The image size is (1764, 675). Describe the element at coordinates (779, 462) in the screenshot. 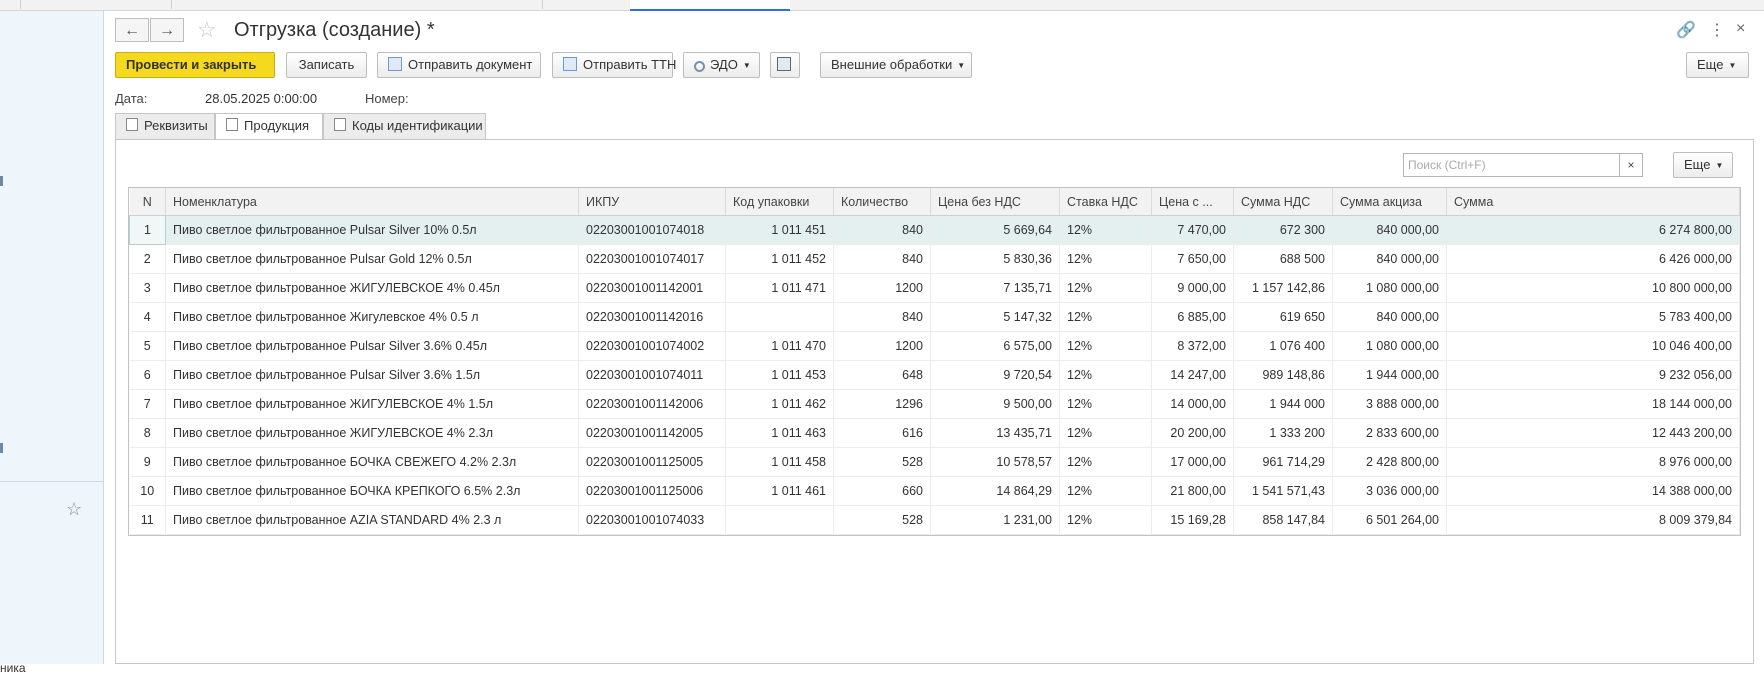

I see `table-cell: 1 011 458` at that location.